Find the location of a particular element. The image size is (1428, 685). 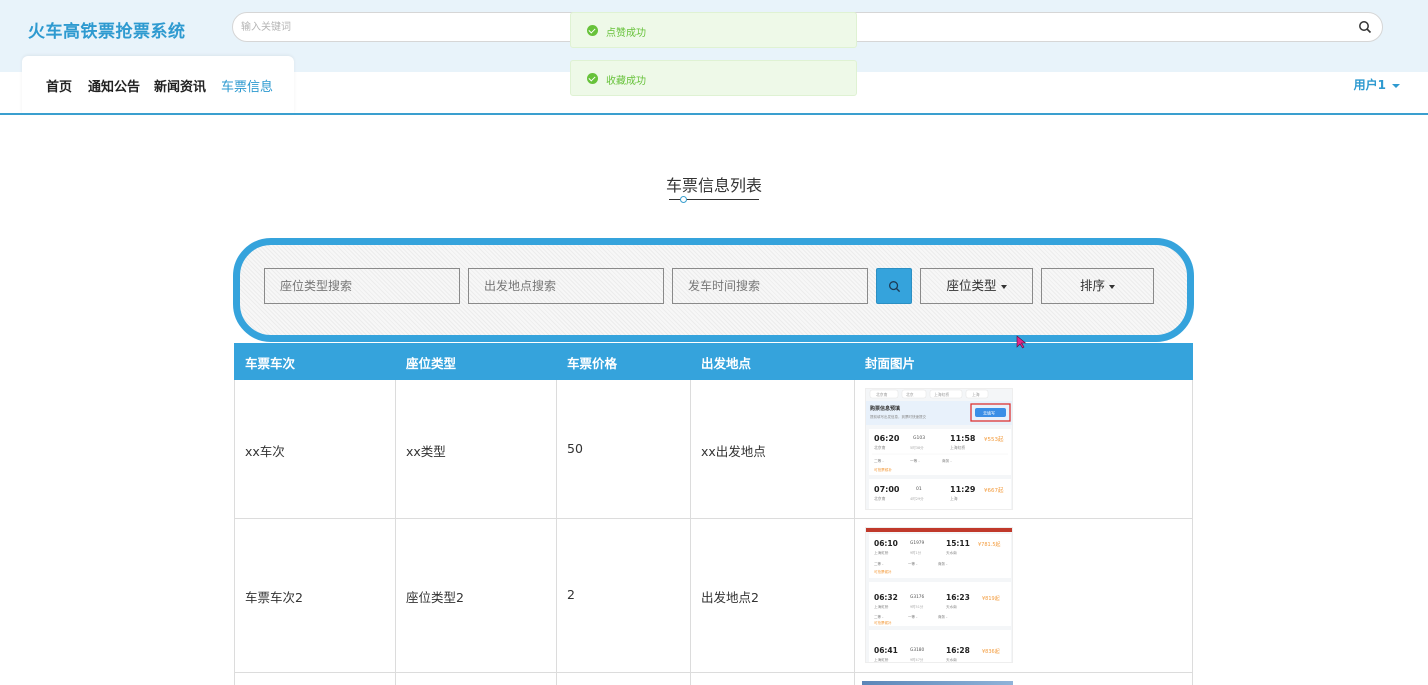

thumb-tab: 北京 is located at coordinates (910, 394).